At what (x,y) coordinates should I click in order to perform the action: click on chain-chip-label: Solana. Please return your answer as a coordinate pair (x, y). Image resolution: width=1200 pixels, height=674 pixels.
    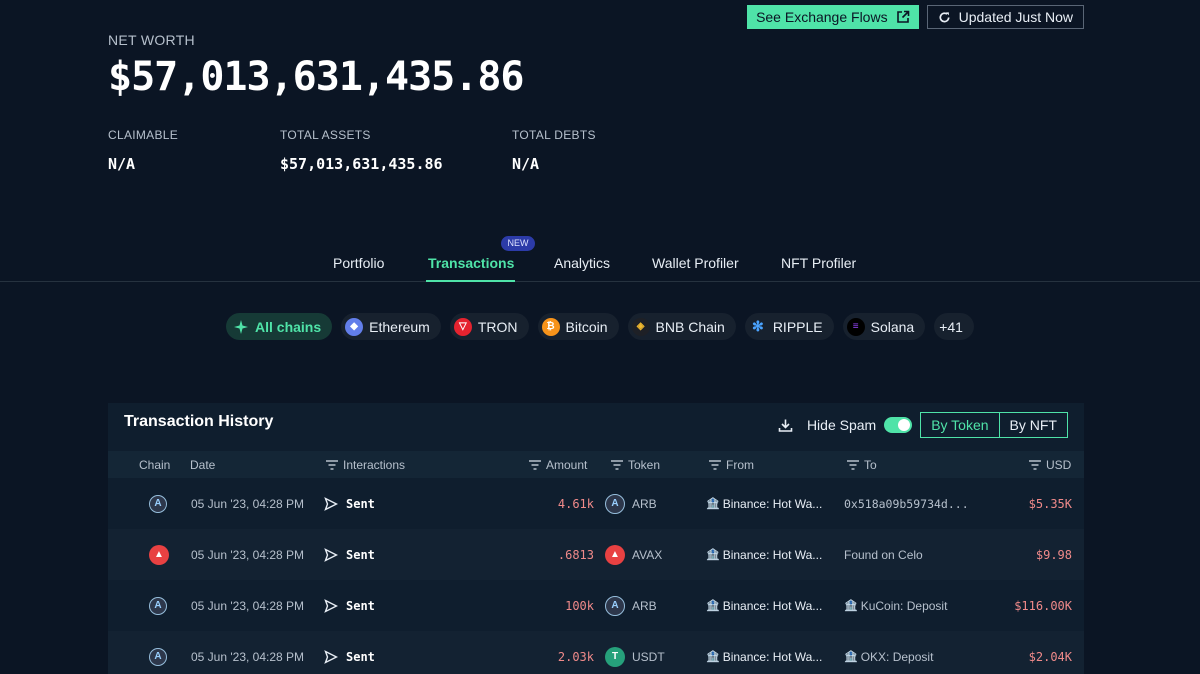
    Looking at the image, I should click on (892, 326).